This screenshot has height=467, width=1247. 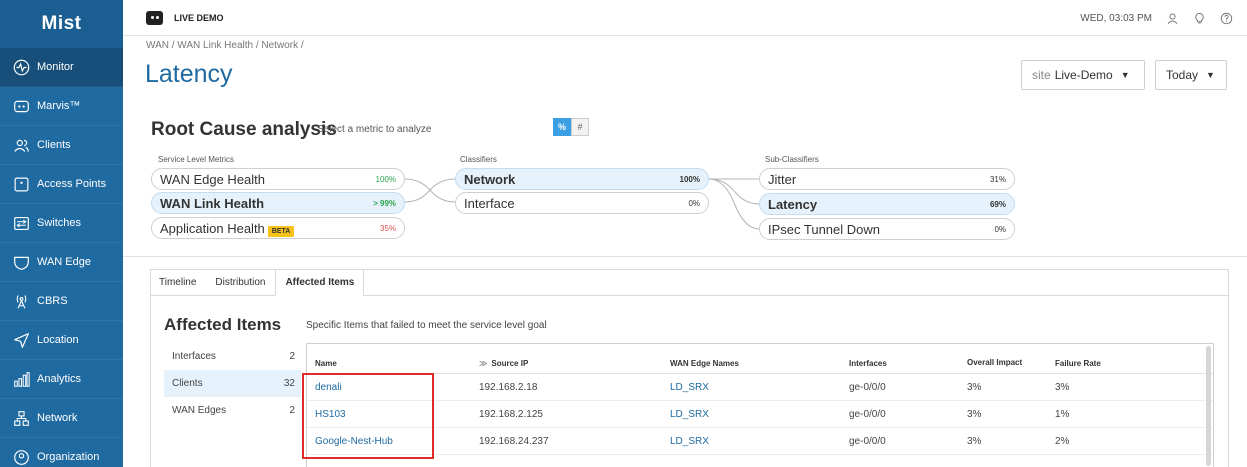 I want to click on classifiers-label: Classifiers, so click(x=478, y=159).